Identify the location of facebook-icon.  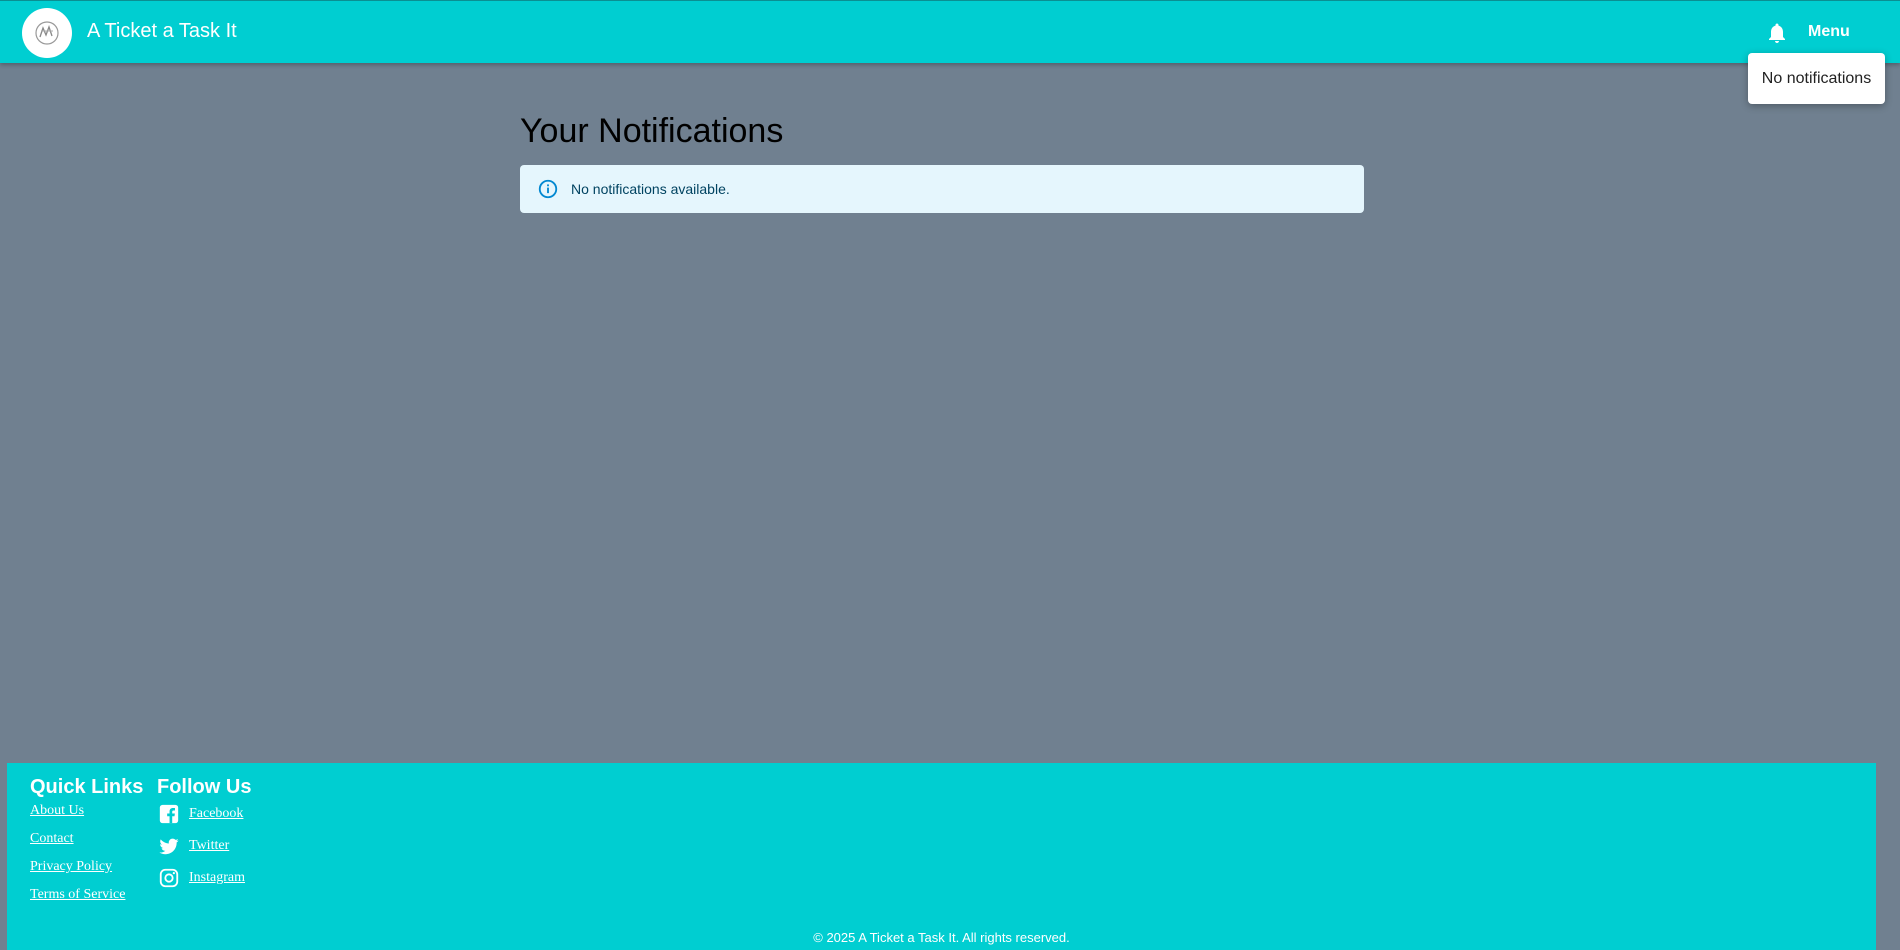
(169, 814).